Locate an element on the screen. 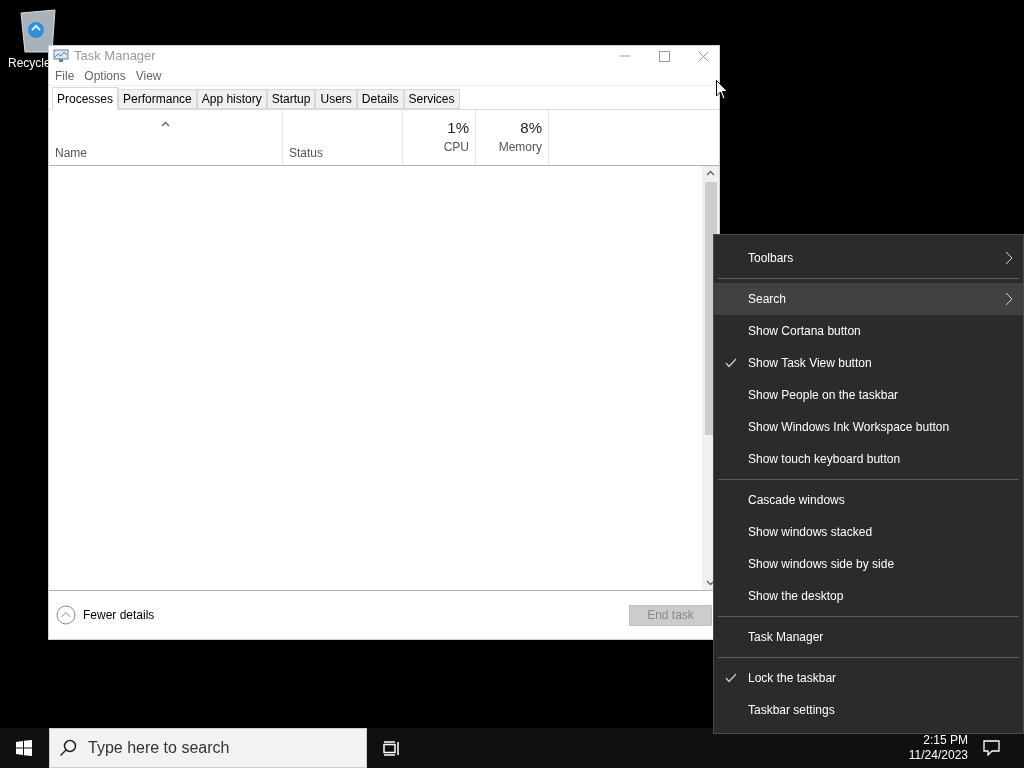  menu-item: Show the desktop is located at coordinates (868, 596).